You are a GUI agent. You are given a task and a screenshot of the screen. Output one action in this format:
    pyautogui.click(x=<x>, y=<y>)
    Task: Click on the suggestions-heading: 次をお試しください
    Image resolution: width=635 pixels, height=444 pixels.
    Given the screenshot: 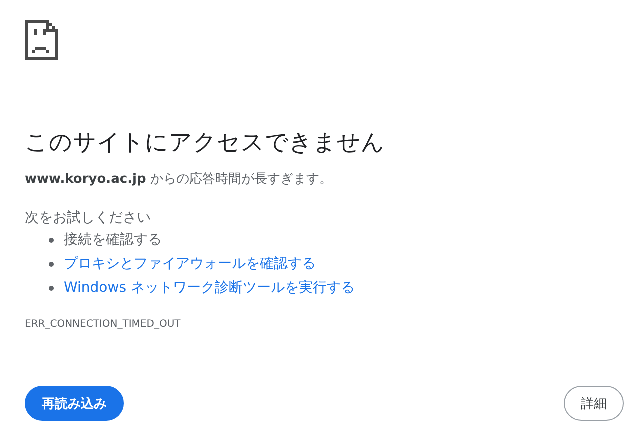 What is the action you would take?
    pyautogui.click(x=88, y=218)
    